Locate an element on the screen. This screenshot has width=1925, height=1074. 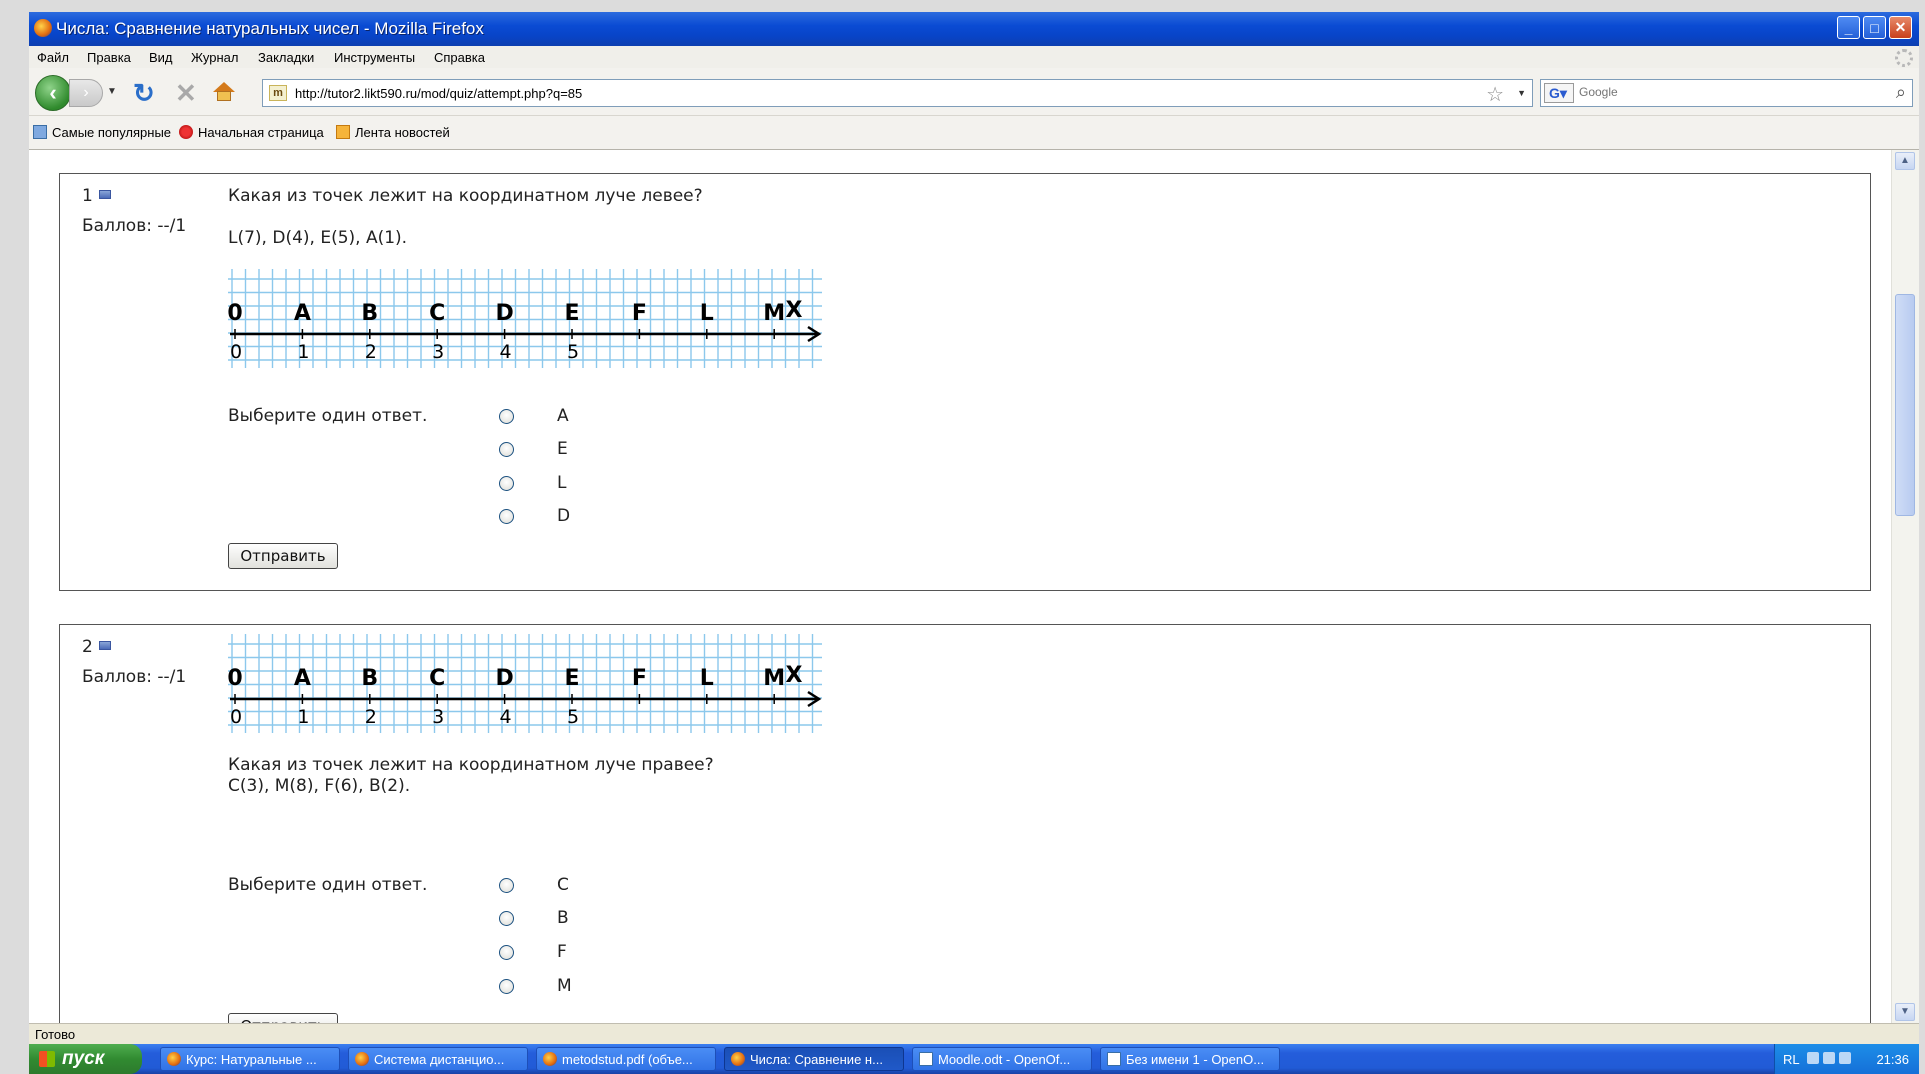
home-icon is located at coordinates (224, 92).